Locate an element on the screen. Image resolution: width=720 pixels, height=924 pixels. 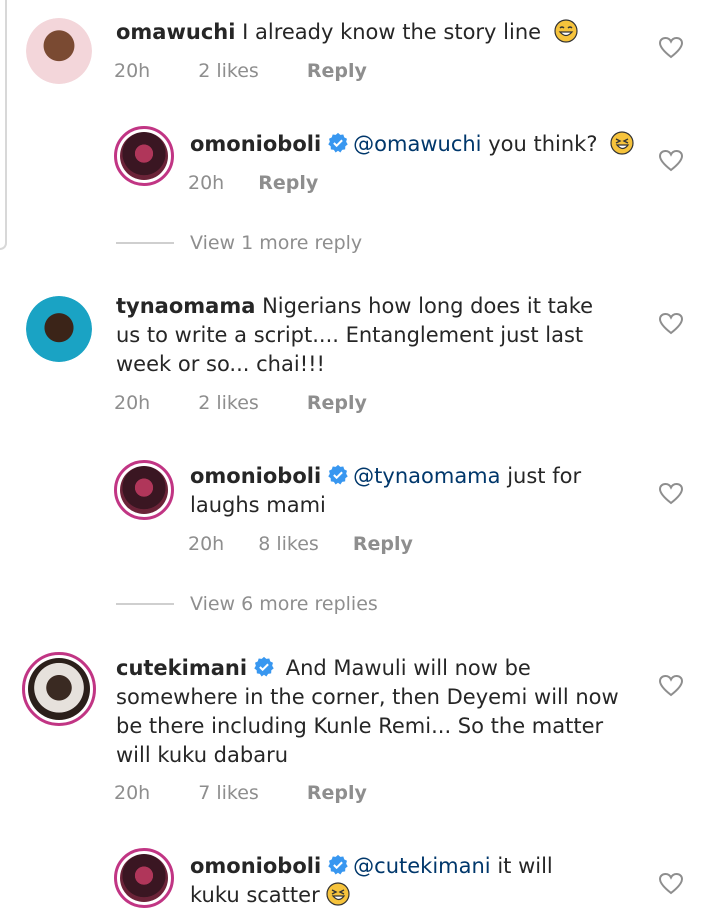
comment-body-line: will kuku dabaru is located at coordinates (202, 755).